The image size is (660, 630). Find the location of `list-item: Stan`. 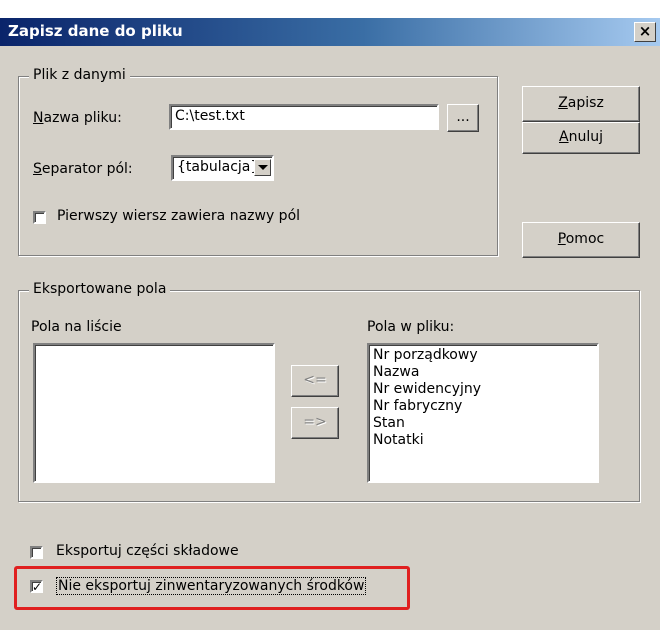

list-item: Stan is located at coordinates (483, 423).